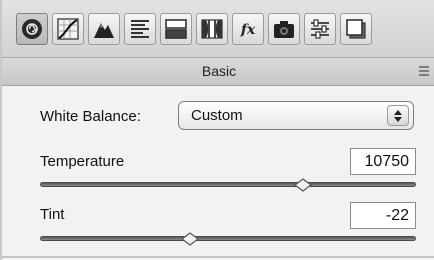  What do you see at coordinates (296, 115) in the screenshot?
I see `white-balance-select: Custom` at bounding box center [296, 115].